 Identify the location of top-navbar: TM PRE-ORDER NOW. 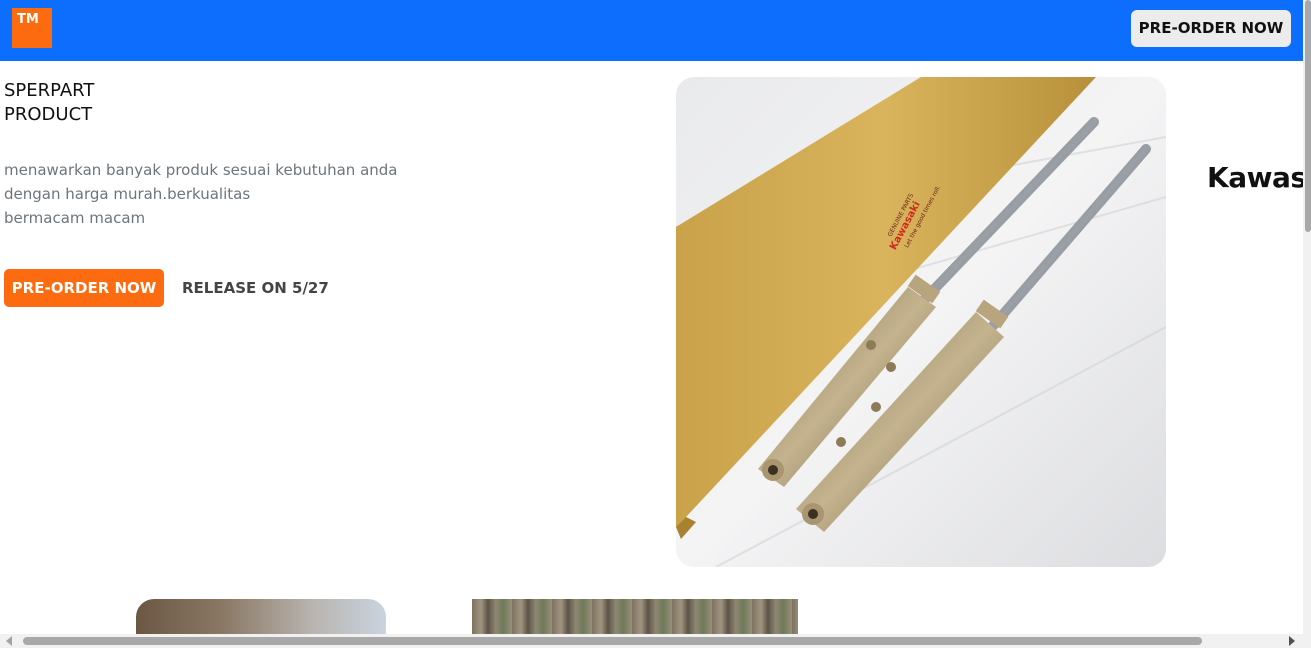
(651, 30).